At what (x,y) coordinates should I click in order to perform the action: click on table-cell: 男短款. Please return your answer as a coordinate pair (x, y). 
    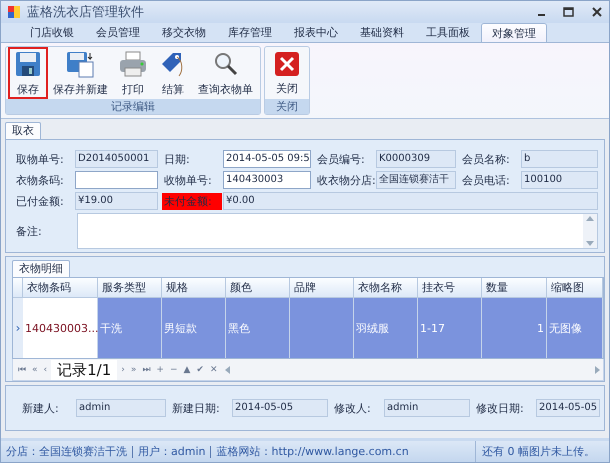
    Looking at the image, I should click on (194, 328).